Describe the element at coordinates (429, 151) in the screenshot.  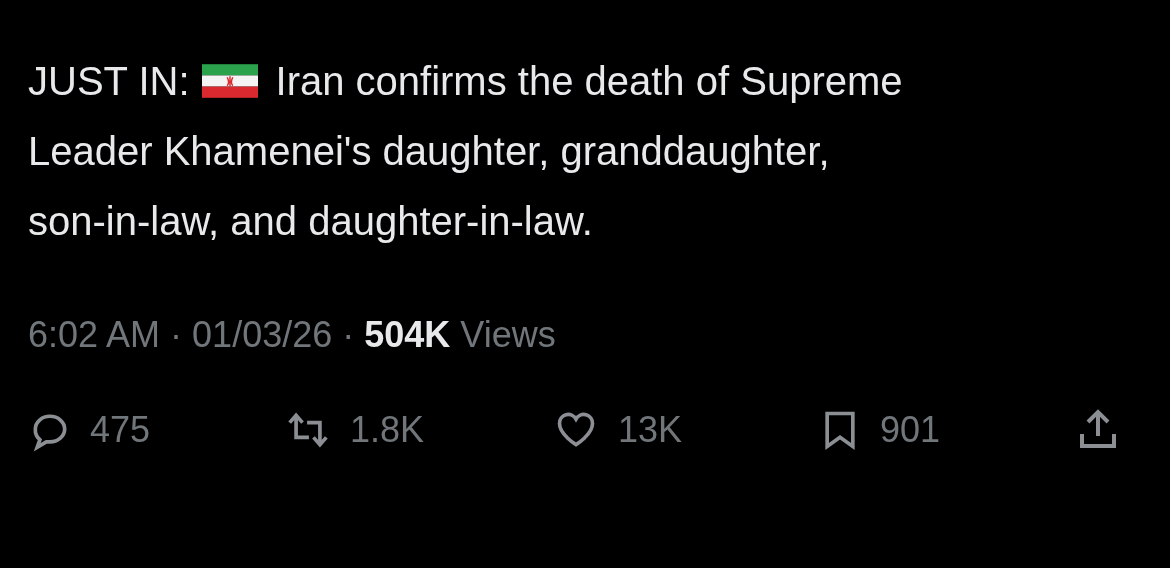
I see `post-text: Leader Khamenei's daughter, granddaughter,` at that location.